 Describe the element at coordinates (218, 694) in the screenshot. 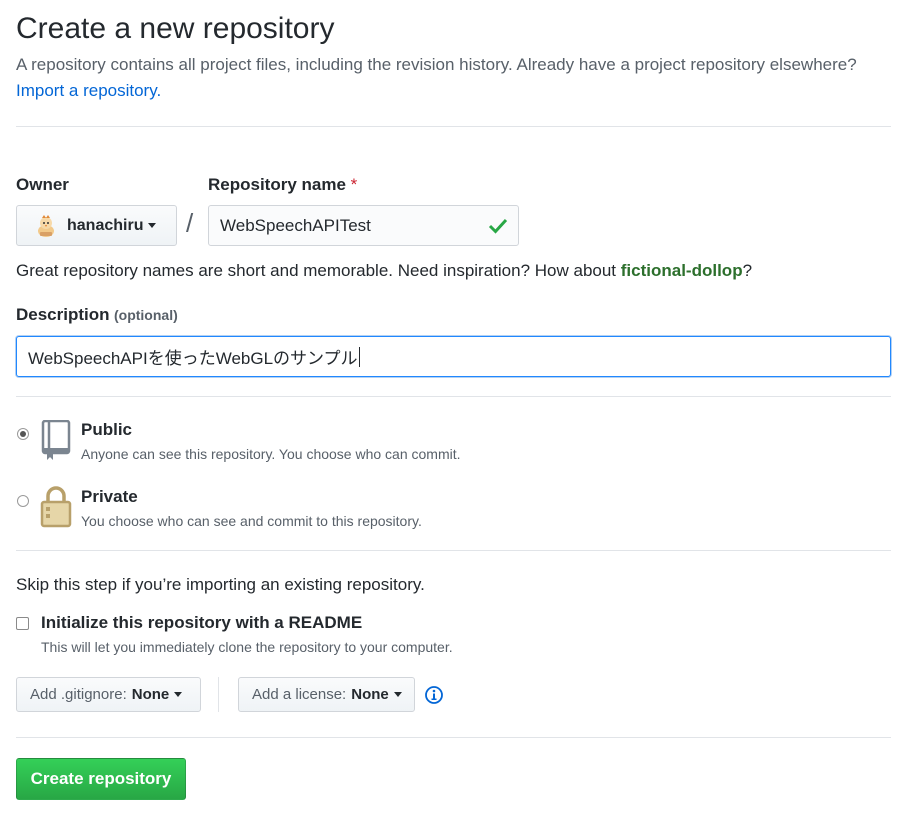

I see `button-divider` at that location.